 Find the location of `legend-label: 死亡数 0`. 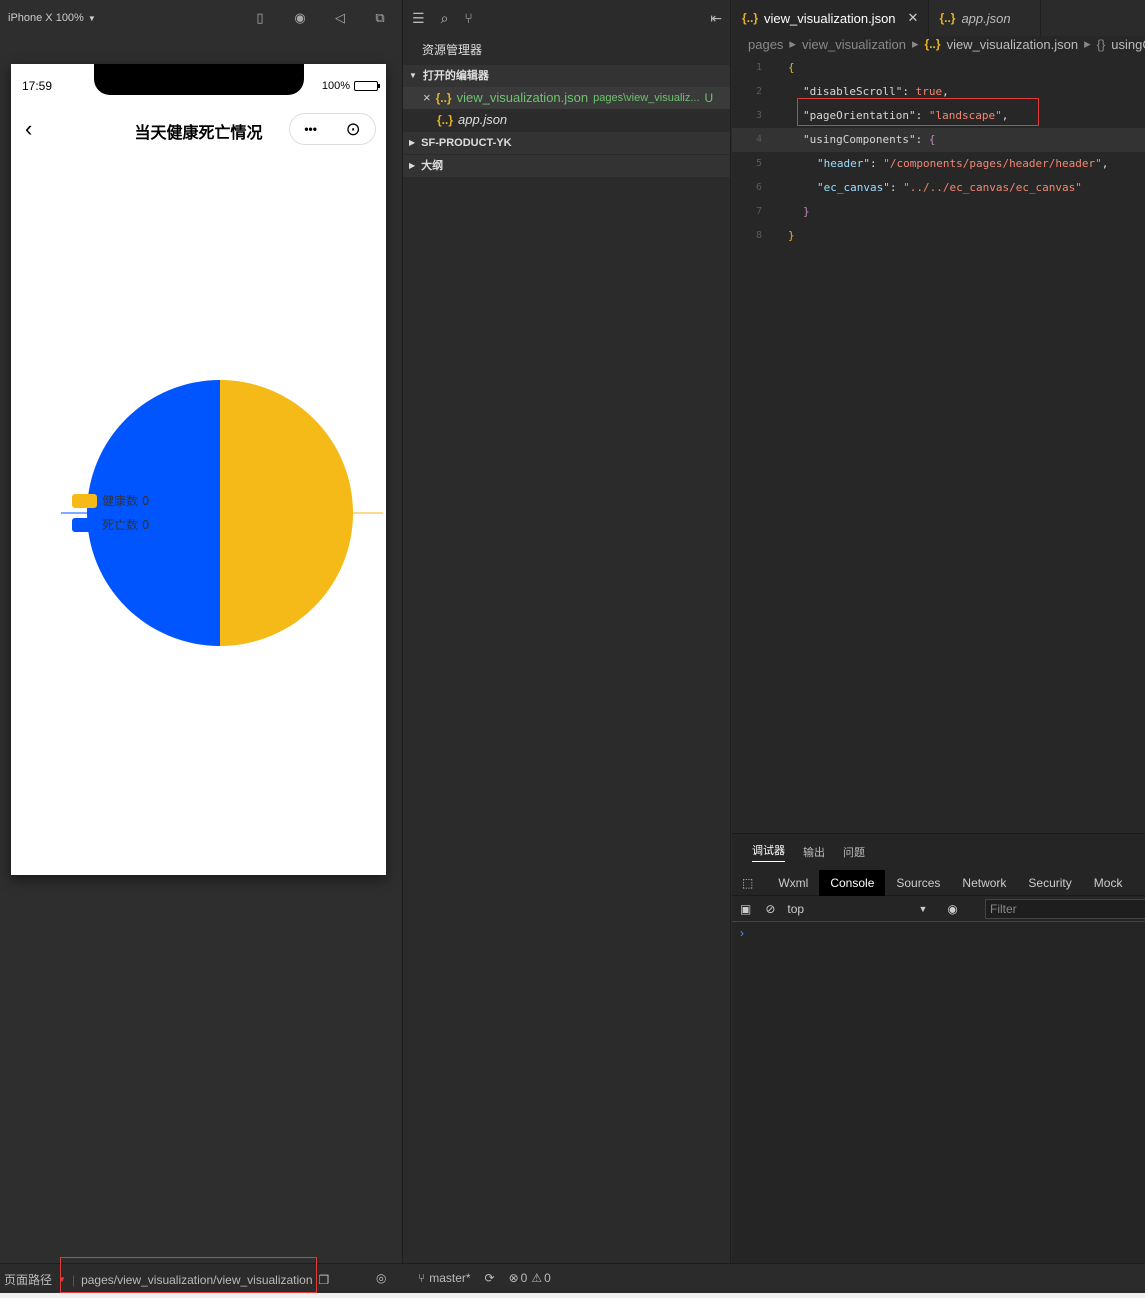

legend-label: 死亡数 0 is located at coordinates (125, 524).